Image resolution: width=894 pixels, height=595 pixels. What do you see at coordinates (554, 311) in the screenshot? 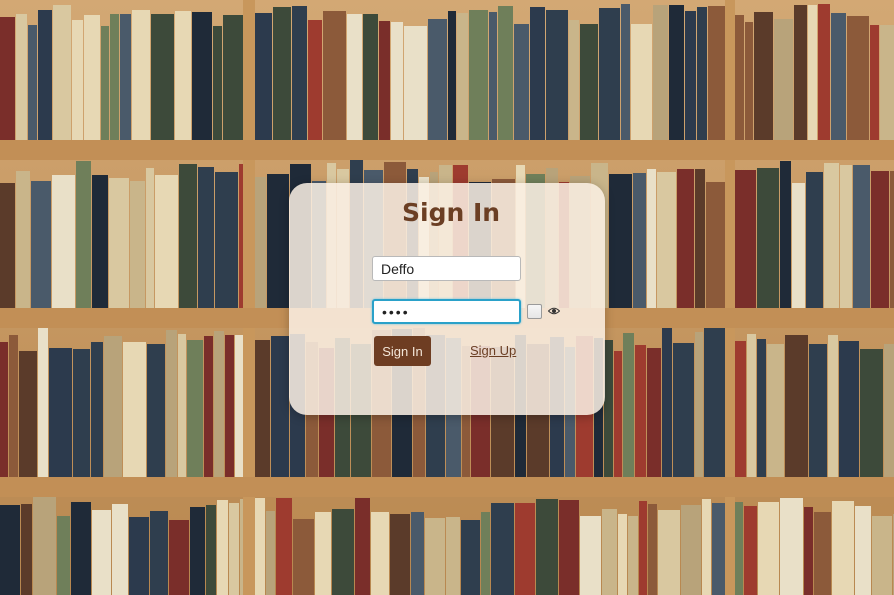
I see `eye-icon` at bounding box center [554, 311].